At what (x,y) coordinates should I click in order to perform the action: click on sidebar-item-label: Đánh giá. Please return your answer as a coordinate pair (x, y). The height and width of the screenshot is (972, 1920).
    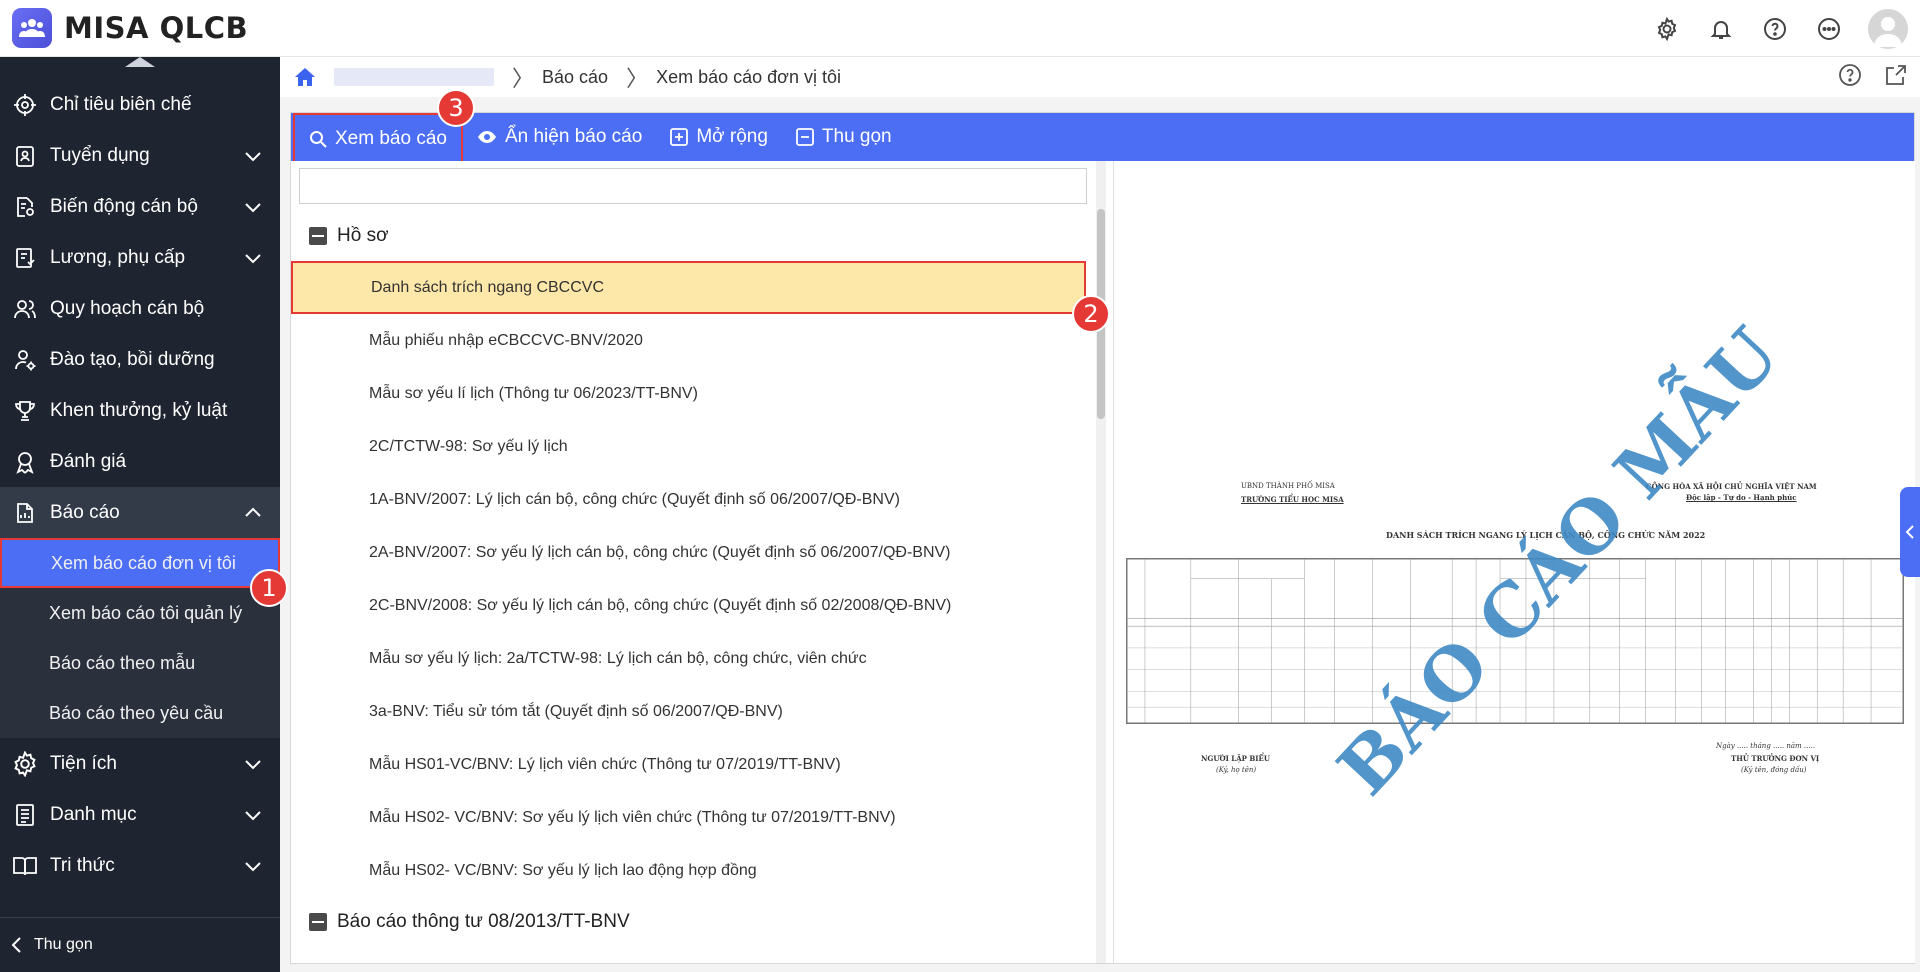
    Looking at the image, I should click on (88, 461).